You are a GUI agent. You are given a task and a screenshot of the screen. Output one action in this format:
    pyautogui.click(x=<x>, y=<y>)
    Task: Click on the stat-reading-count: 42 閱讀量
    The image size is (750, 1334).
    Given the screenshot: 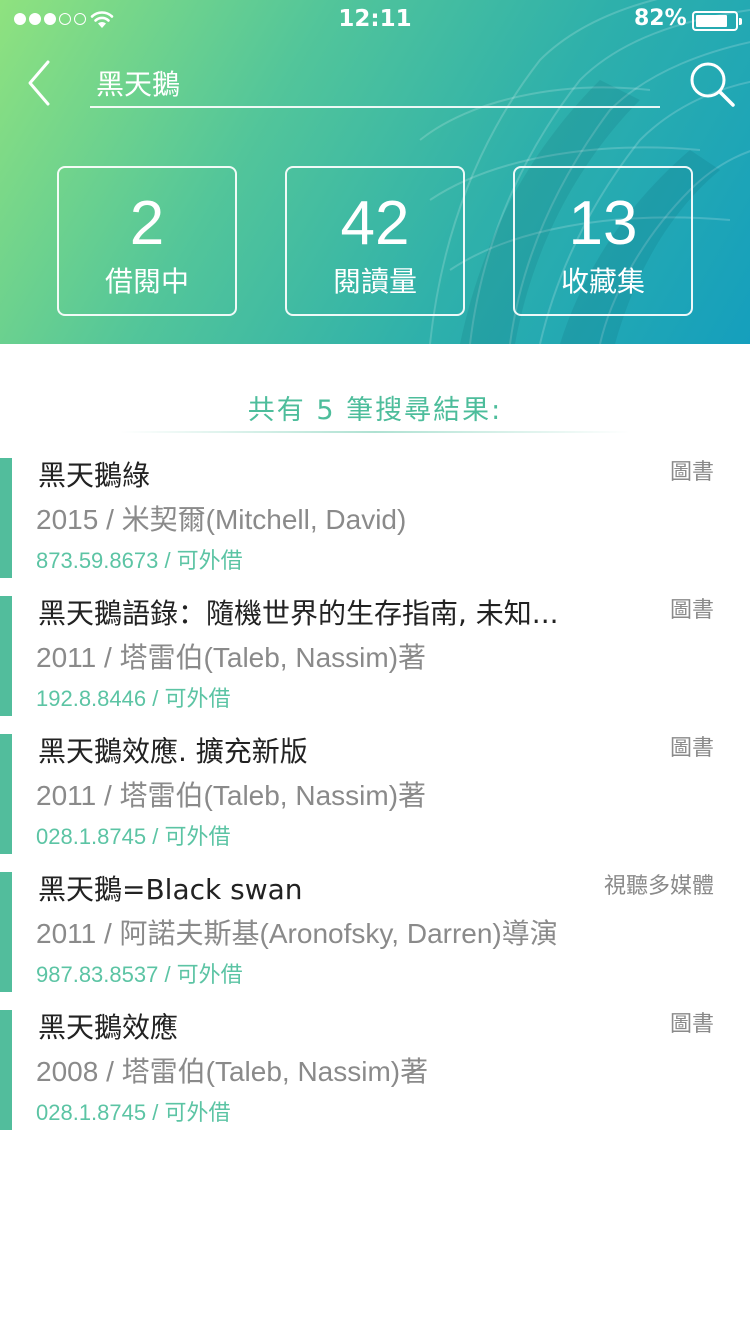 What is the action you would take?
    pyautogui.click(x=375, y=241)
    